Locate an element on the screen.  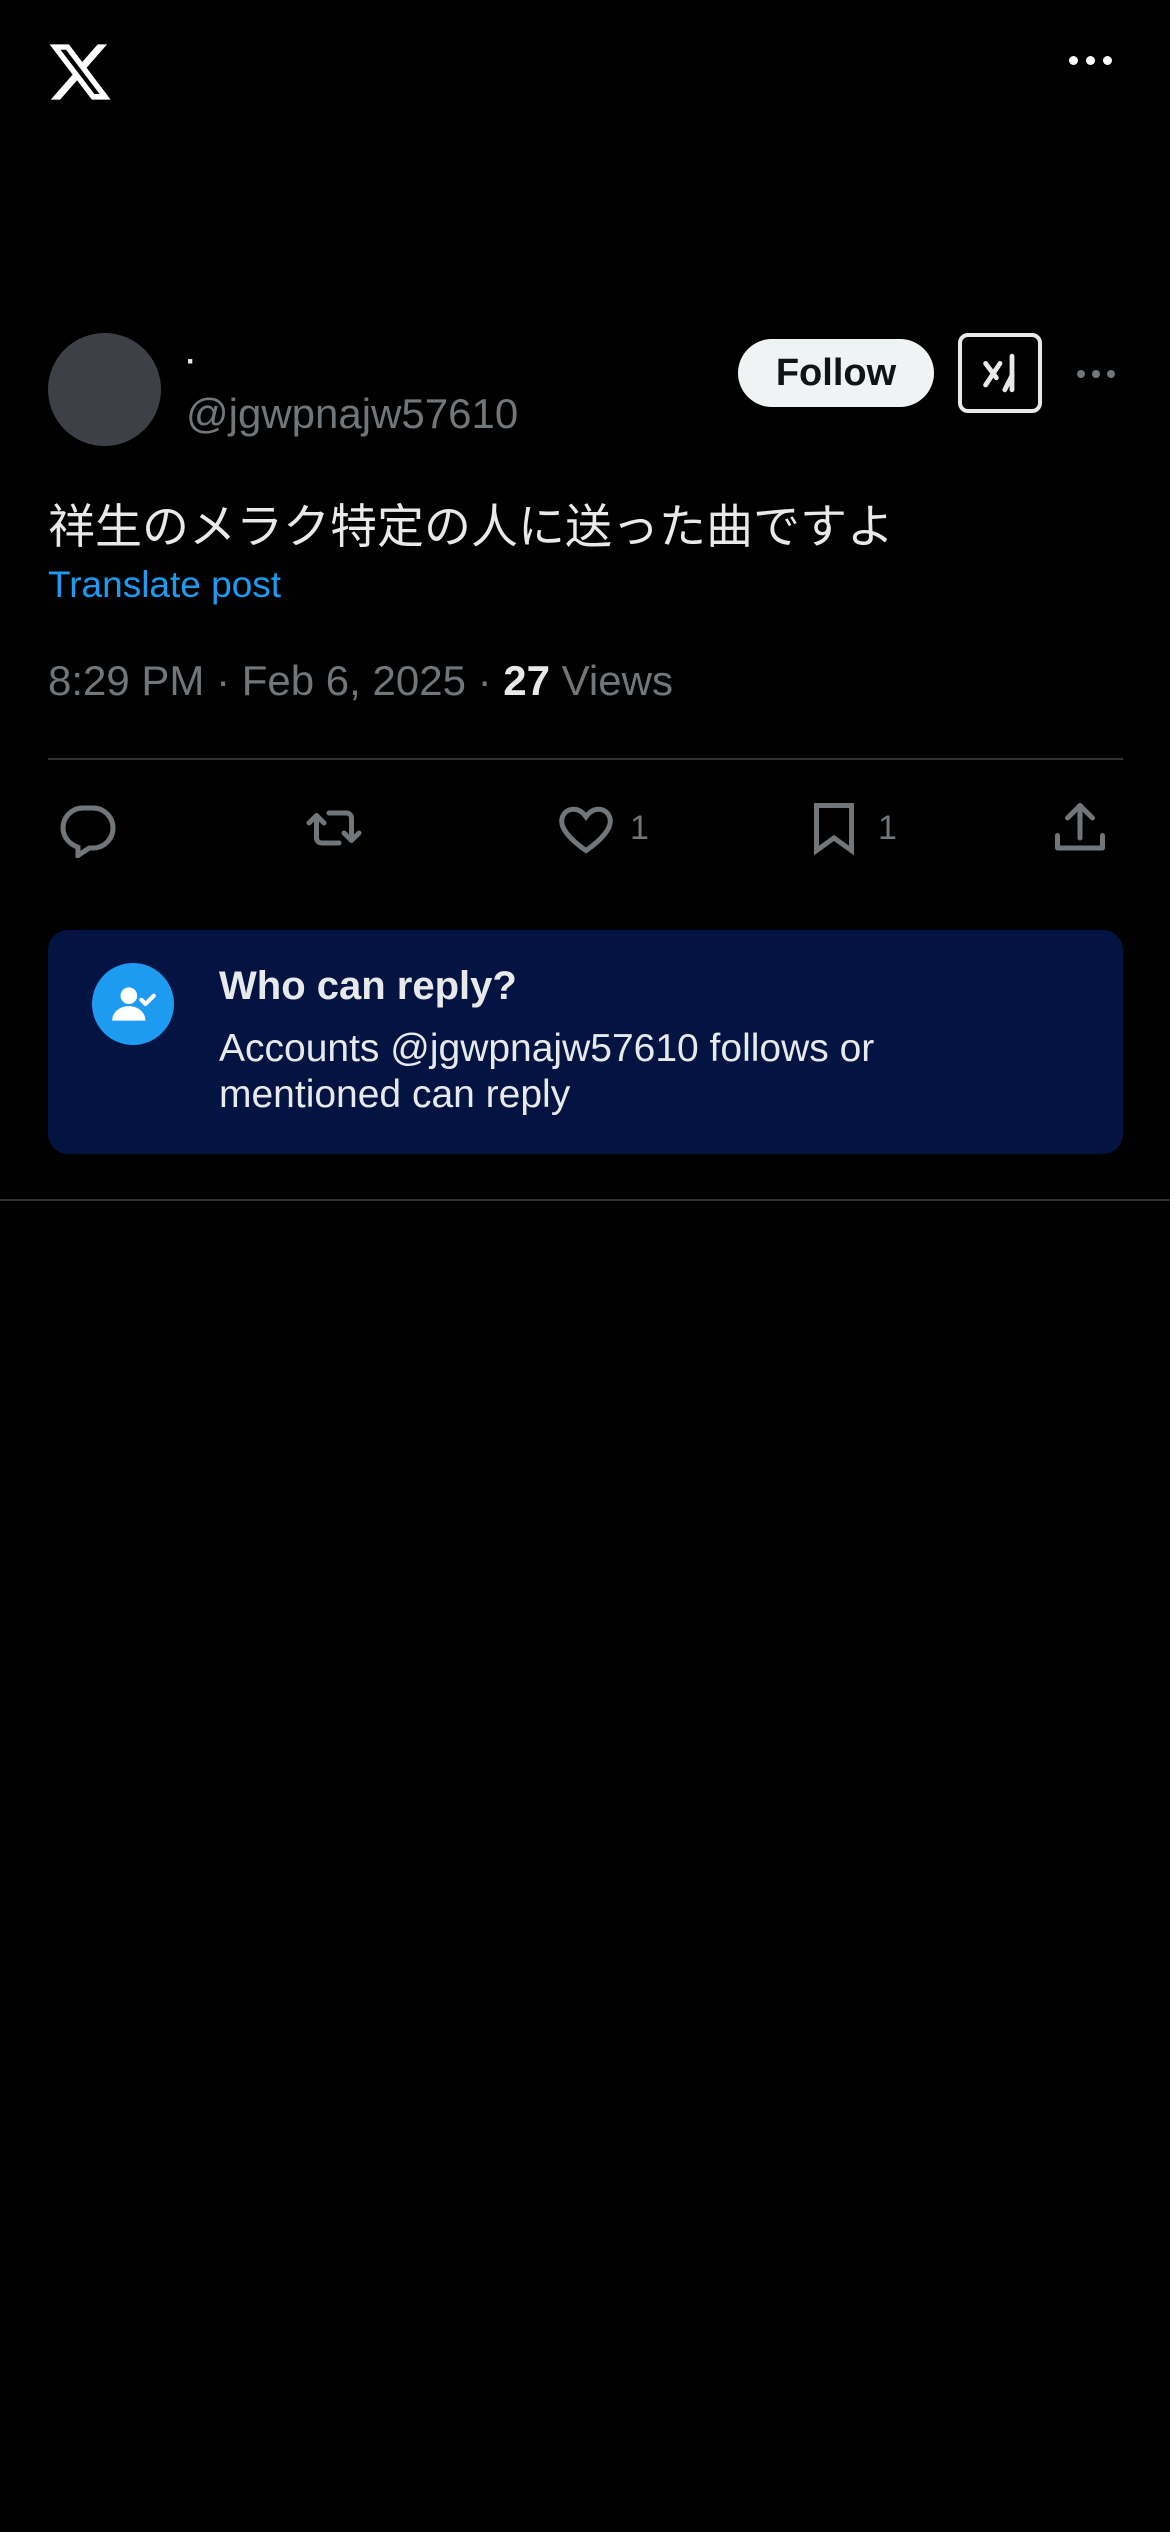
share-icon is located at coordinates (1080, 827).